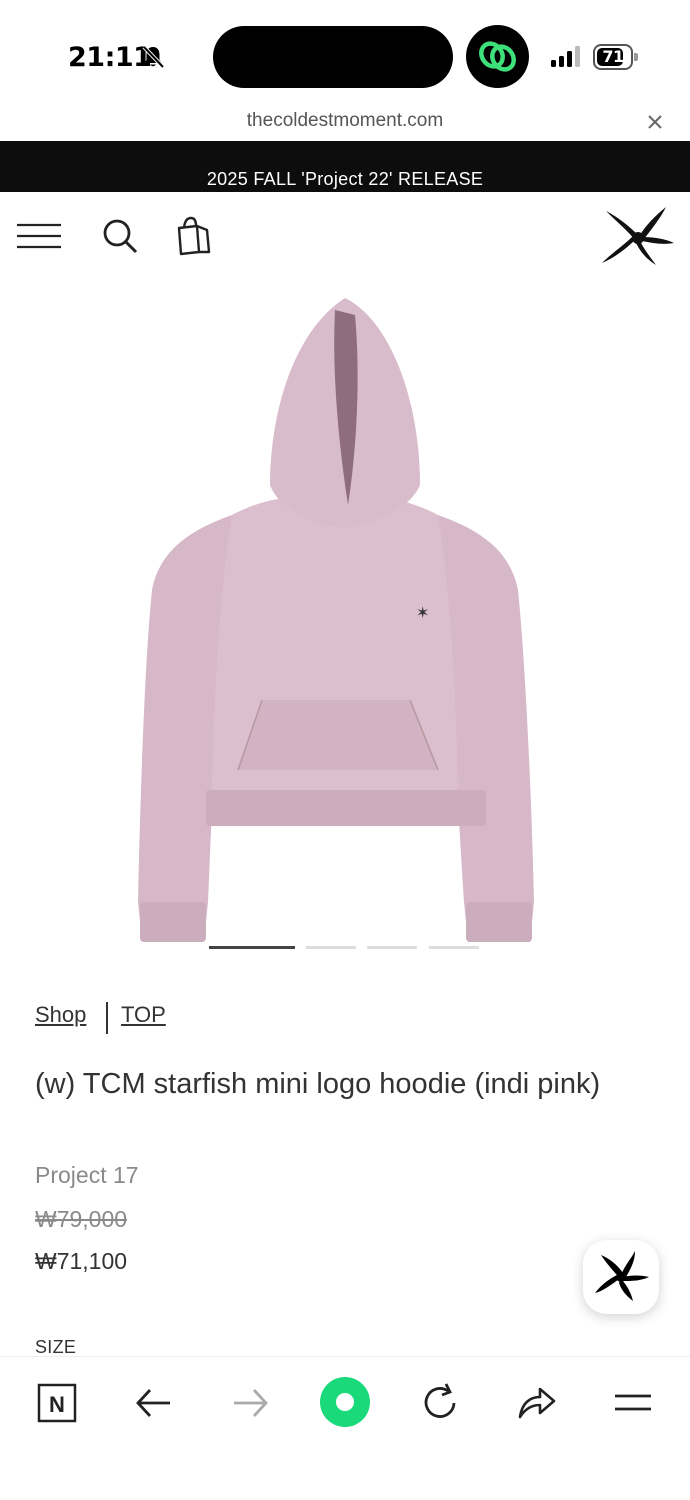  Describe the element at coordinates (143, 1015) in the screenshot. I see `breadcrumb-top: TOP` at that location.